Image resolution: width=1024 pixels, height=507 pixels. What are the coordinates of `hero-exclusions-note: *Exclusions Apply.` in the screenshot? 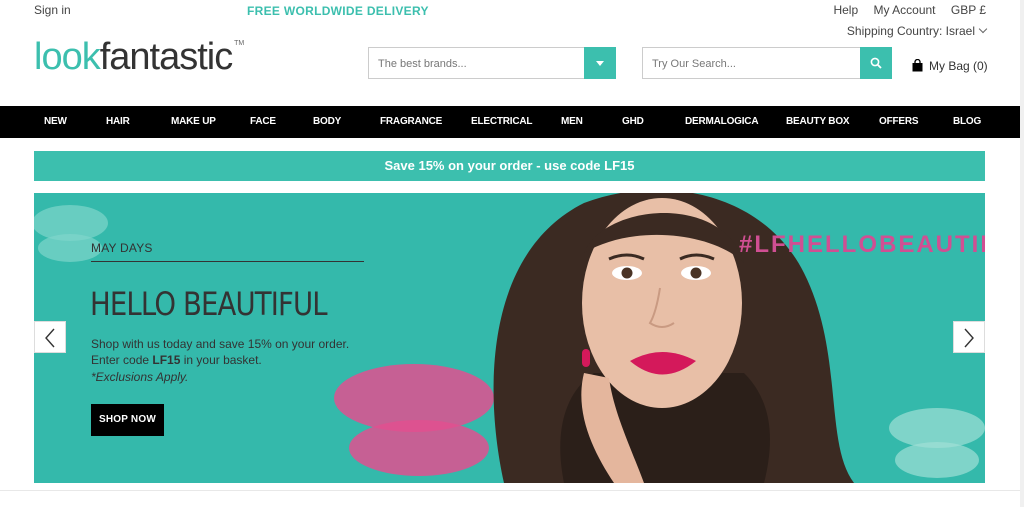 It's located at (140, 377).